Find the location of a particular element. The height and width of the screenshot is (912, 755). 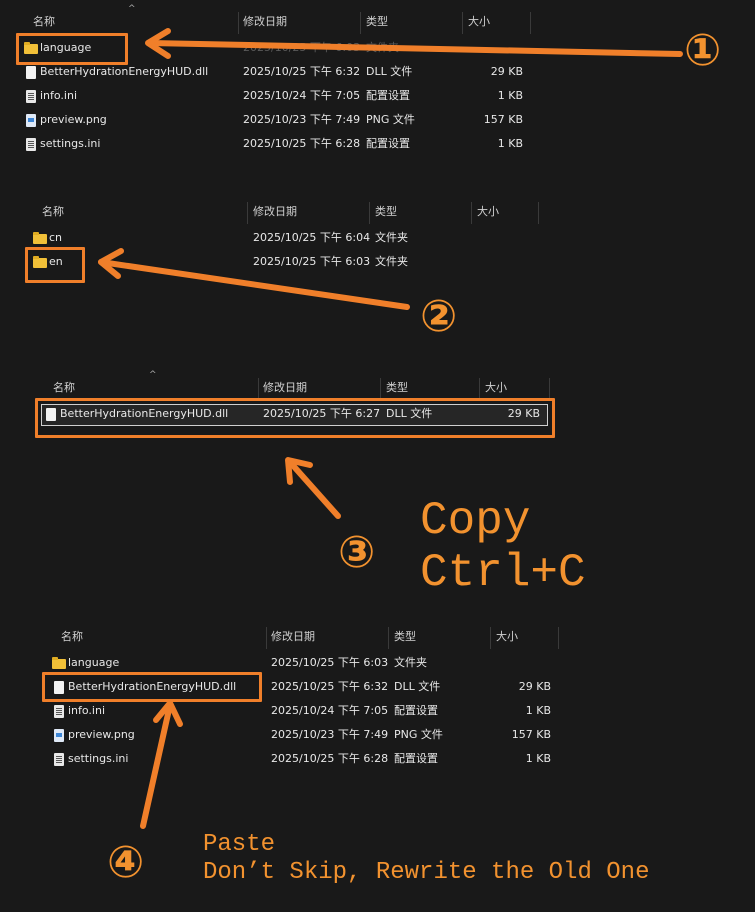

arrow-2-shaft is located at coordinates (254, 284).